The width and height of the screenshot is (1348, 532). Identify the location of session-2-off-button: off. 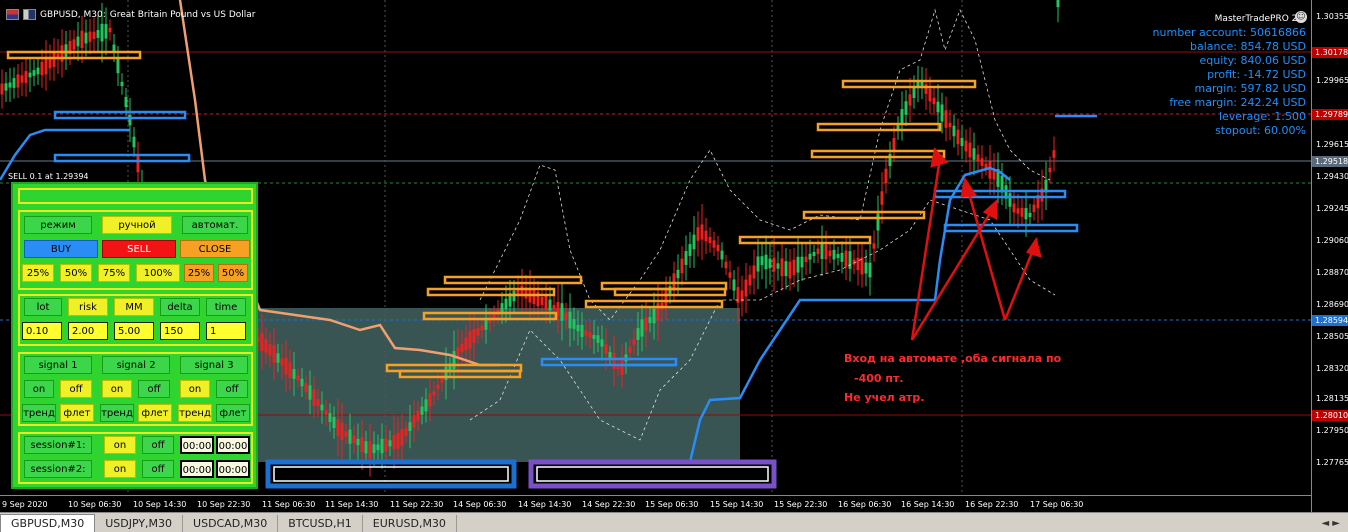
(158, 469).